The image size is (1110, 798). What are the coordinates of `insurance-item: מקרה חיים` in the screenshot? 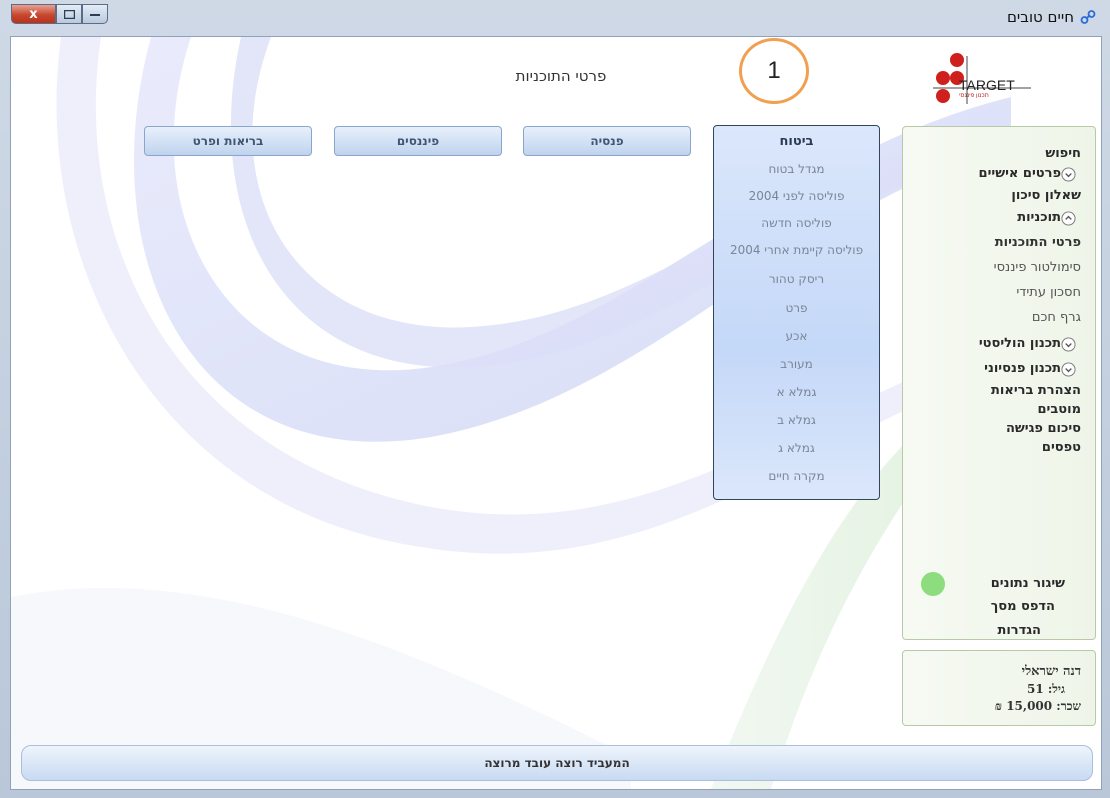 It's located at (796, 476).